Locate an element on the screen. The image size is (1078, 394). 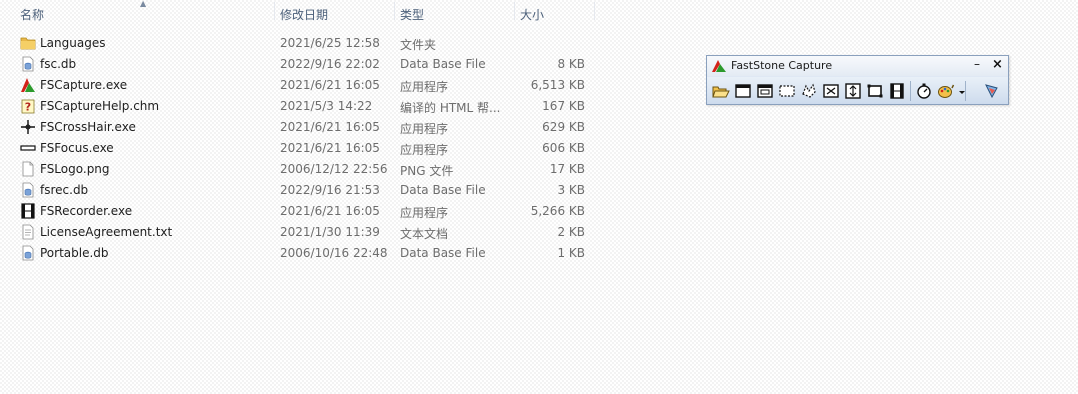
file-size: 17 KB is located at coordinates (567, 169).